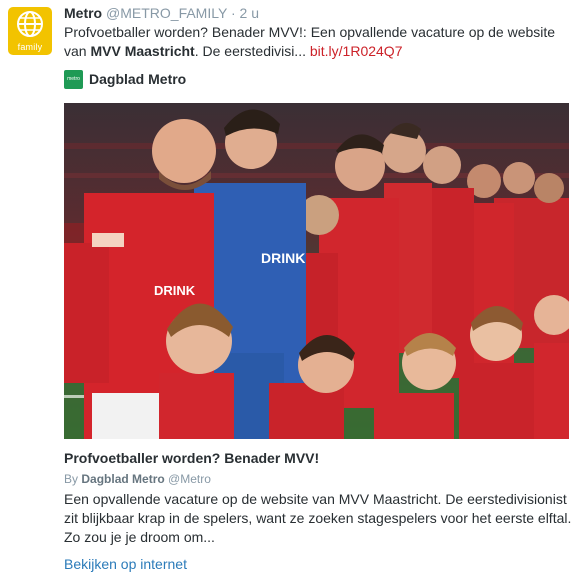 The image size is (577, 583). What do you see at coordinates (137, 79) in the screenshot?
I see `source-name: Dagblad Metro` at bounding box center [137, 79].